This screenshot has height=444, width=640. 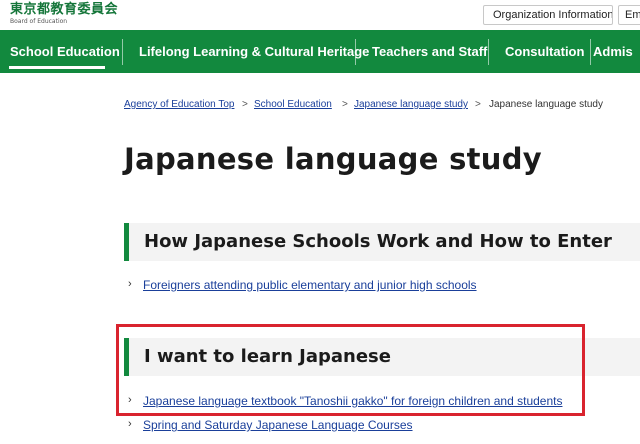 I want to click on section-heading-text: I want to learn Japanese, so click(x=267, y=356).